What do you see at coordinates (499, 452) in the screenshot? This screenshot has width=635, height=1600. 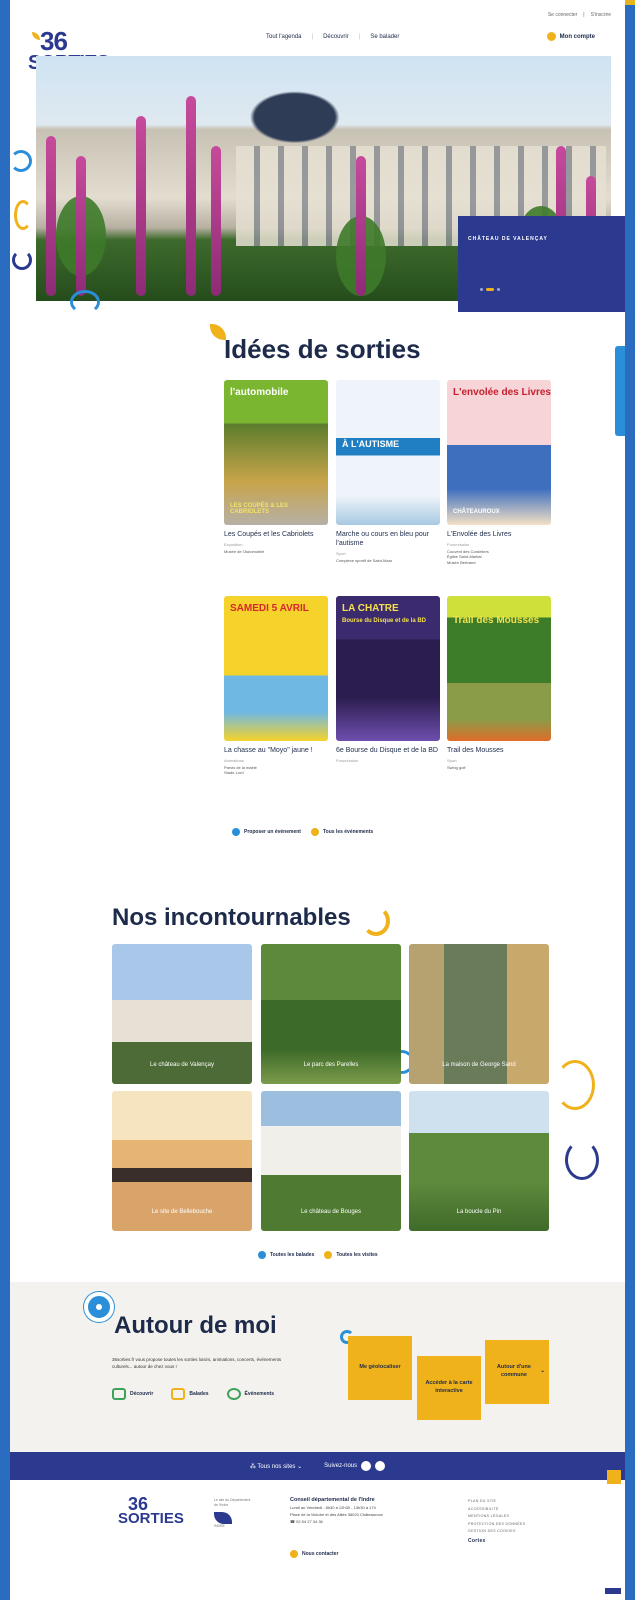 I see `event-poster: L'envolée des Livres CHÂTEAUROUX` at bounding box center [499, 452].